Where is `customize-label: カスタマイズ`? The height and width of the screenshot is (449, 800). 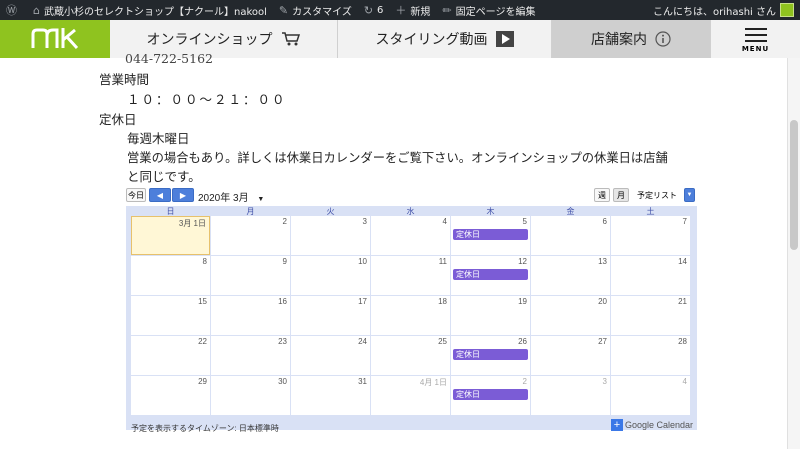
customize-label: カスタマイズ is located at coordinates (322, 12).